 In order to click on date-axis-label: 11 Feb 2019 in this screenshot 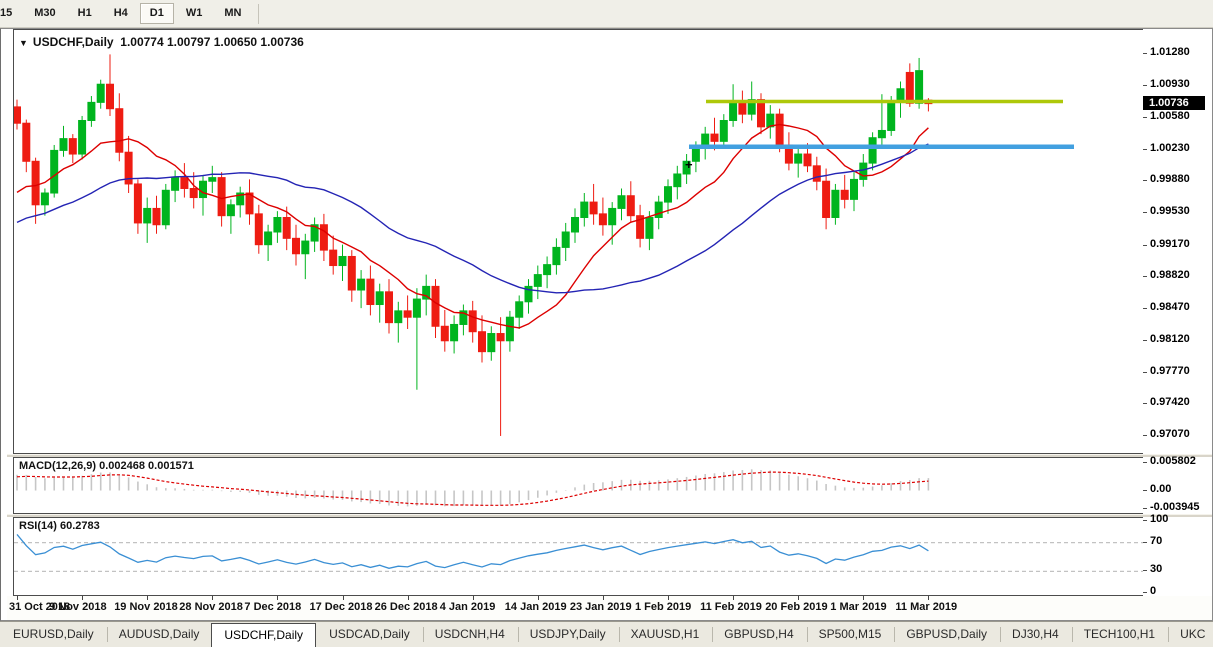, I will do `click(731, 607)`.